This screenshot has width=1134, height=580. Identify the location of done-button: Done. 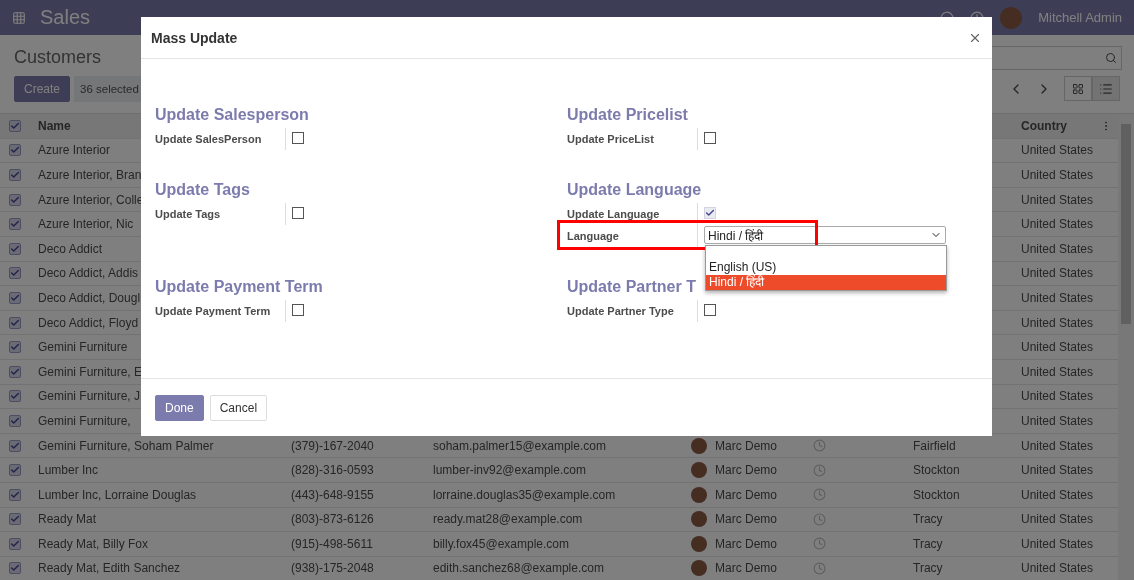
(179, 407).